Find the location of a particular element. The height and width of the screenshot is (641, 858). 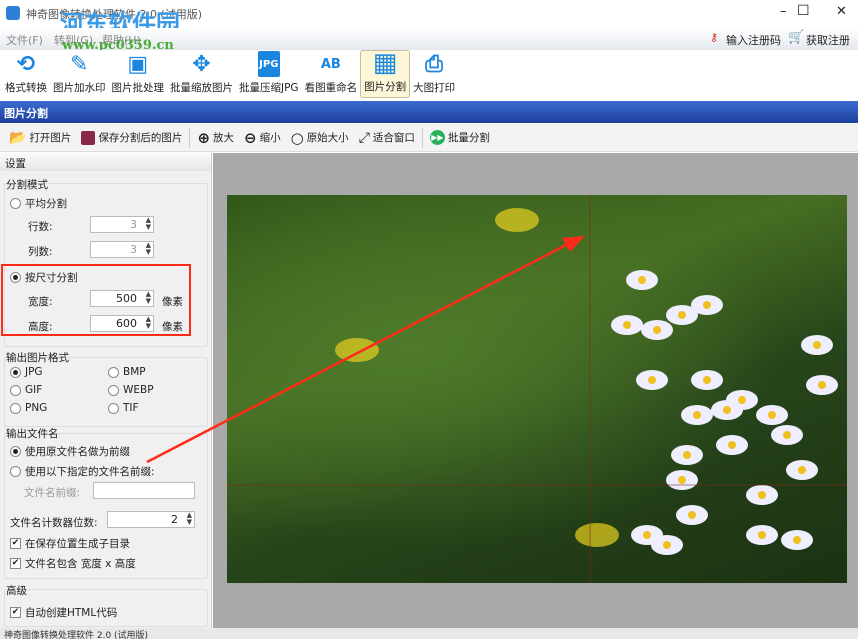

label: BMP is located at coordinates (134, 372).